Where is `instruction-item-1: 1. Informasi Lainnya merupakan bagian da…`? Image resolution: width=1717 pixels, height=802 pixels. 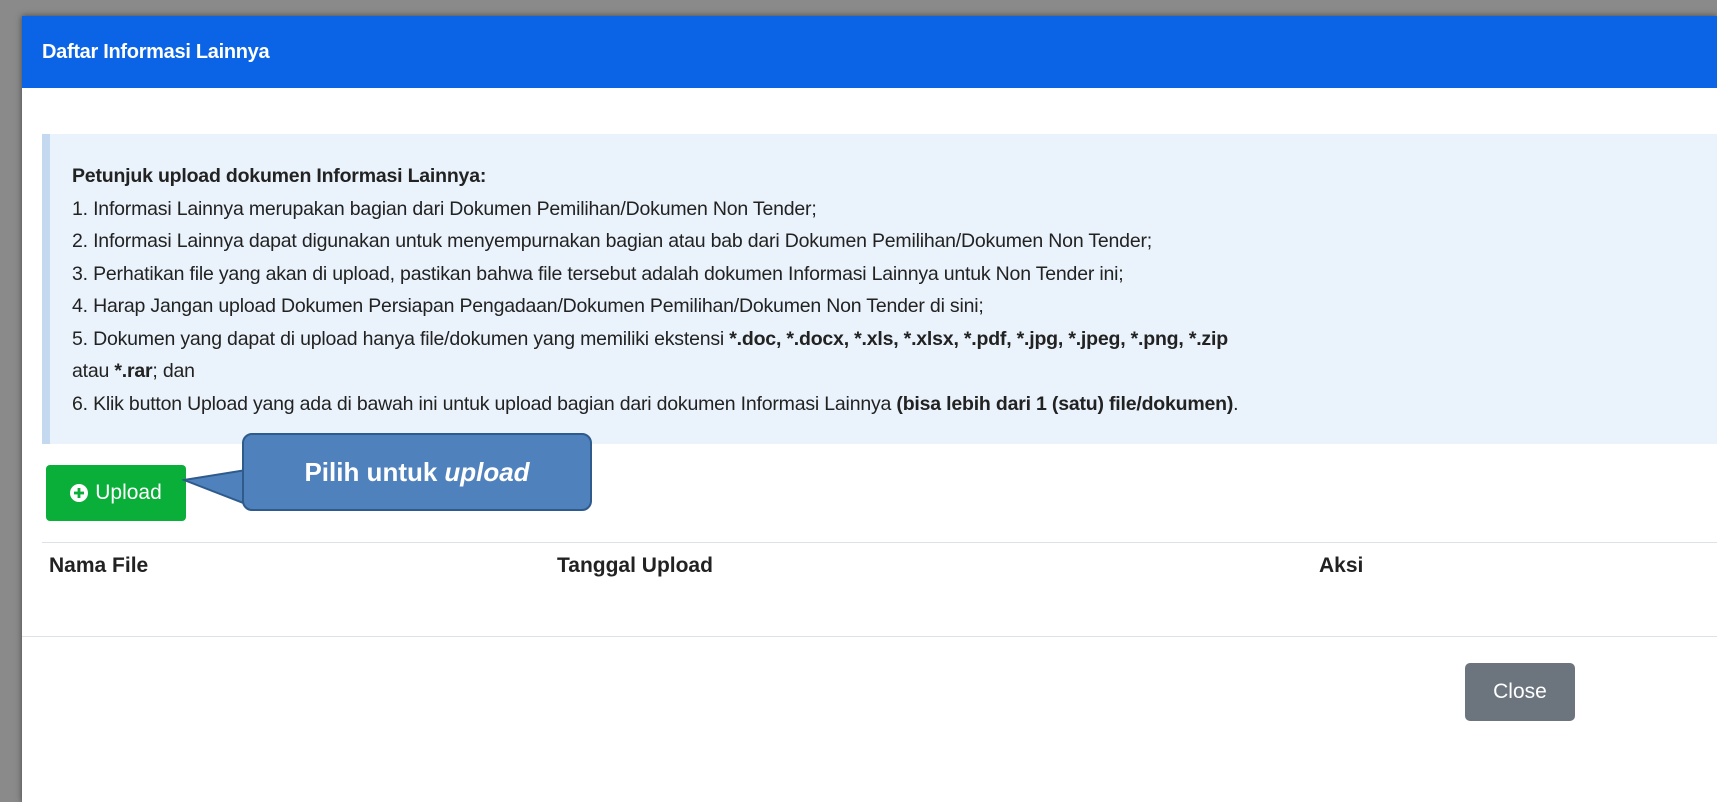
instruction-item-1: 1. Informasi Lainnya merupakan bagian da… is located at coordinates (444, 208).